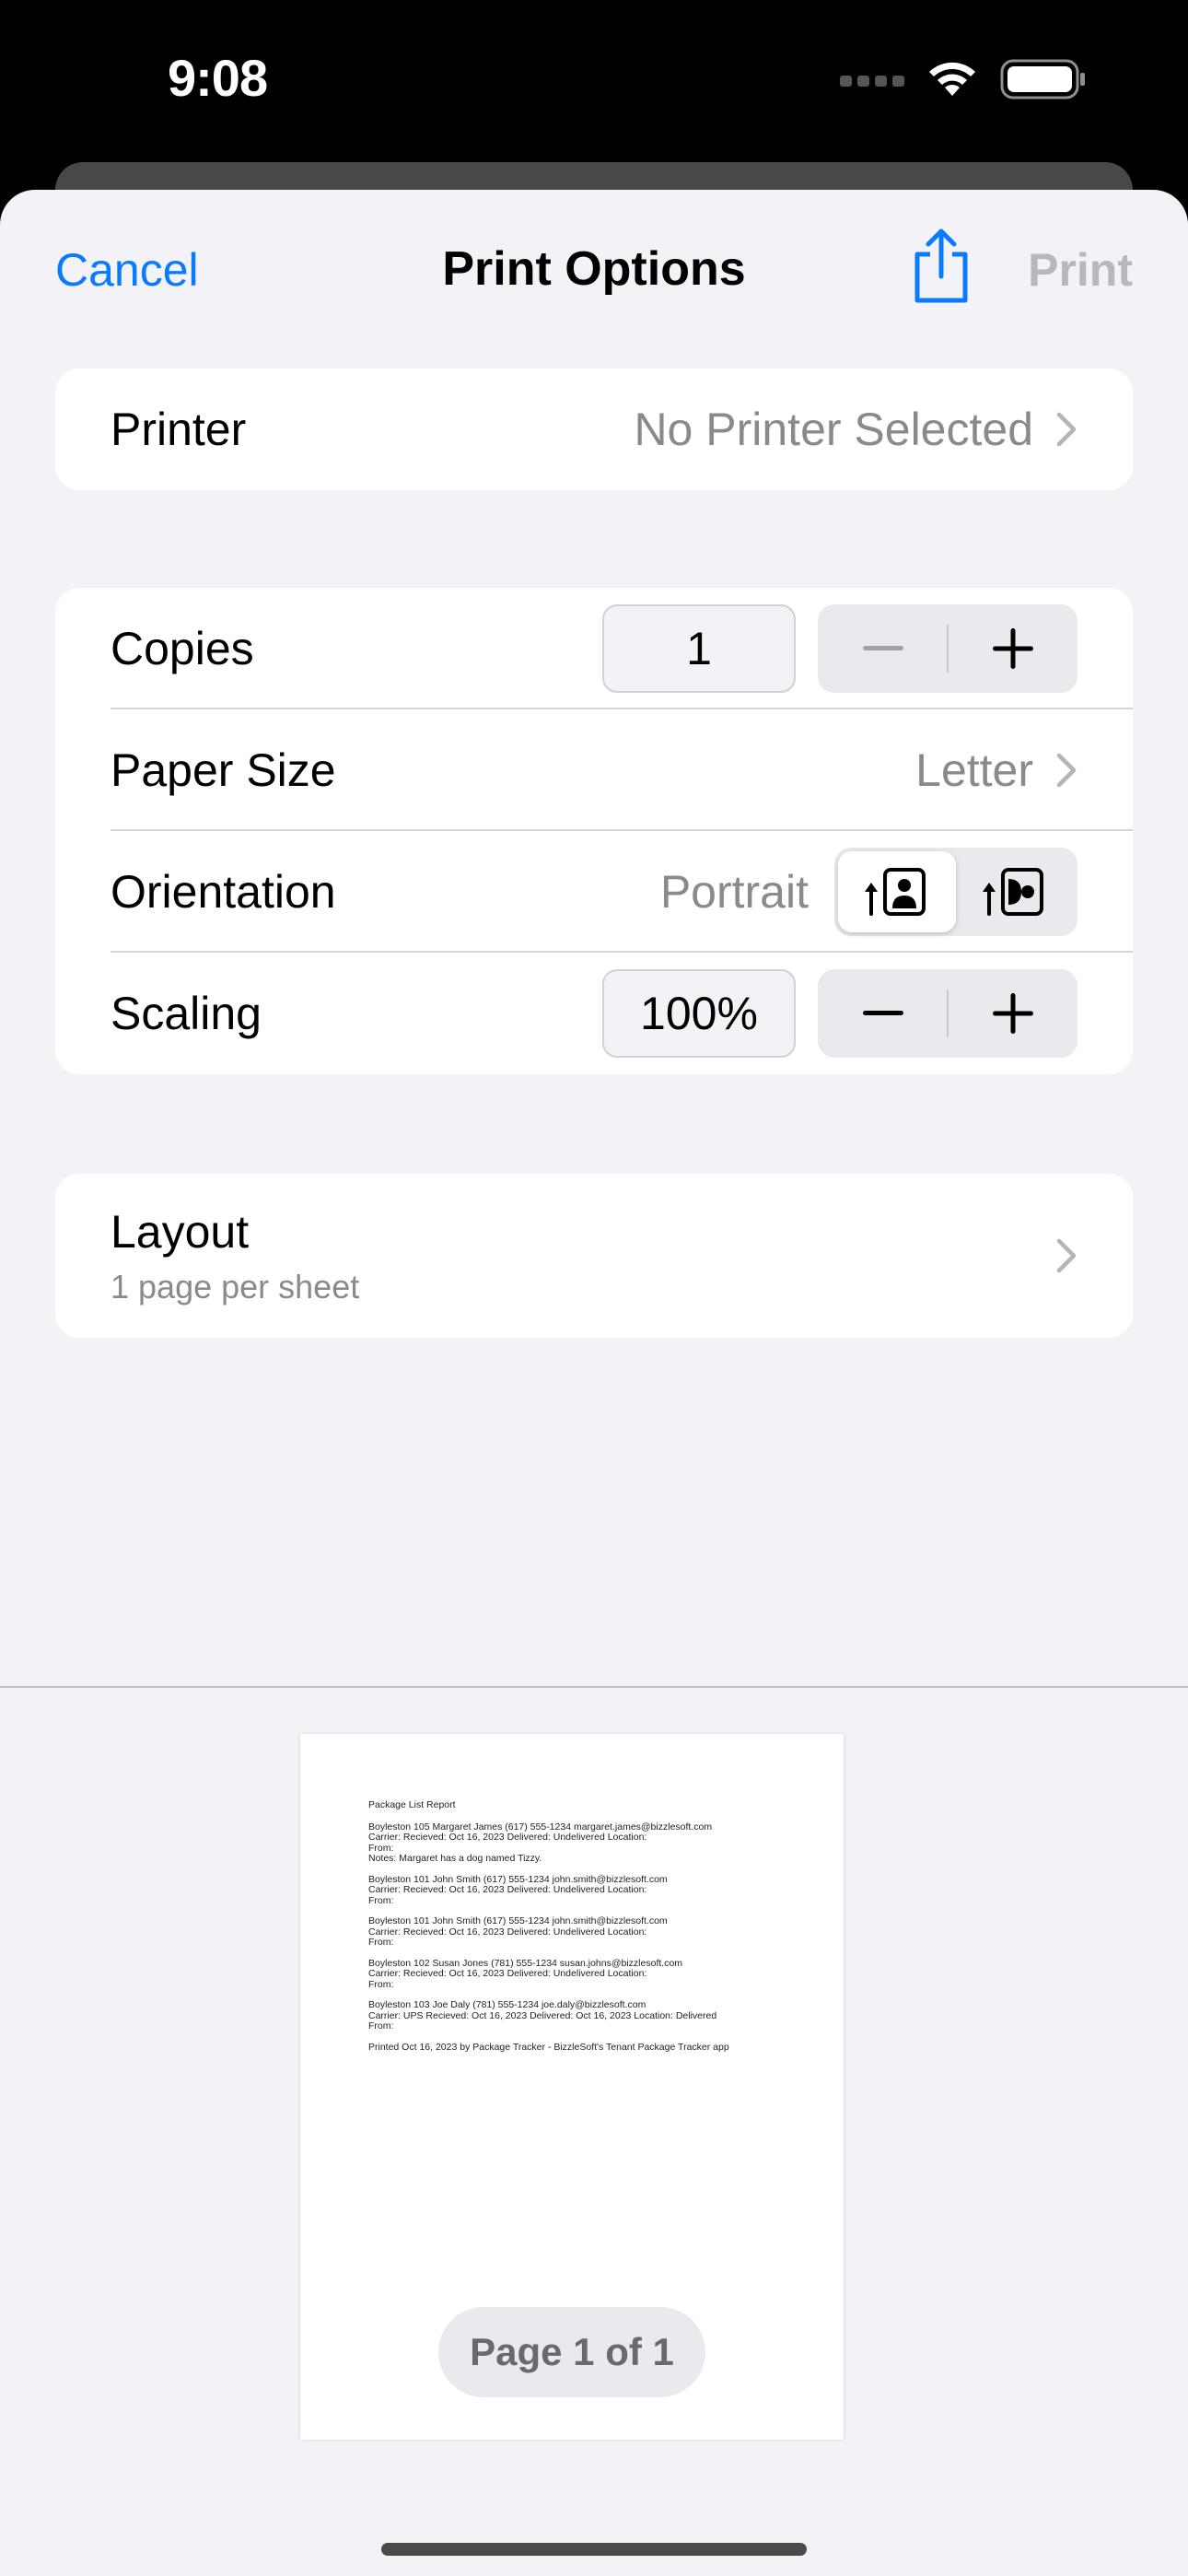 The image size is (1188, 2576). I want to click on navigation-bar: Cancel Print Options Print, so click(594, 273).